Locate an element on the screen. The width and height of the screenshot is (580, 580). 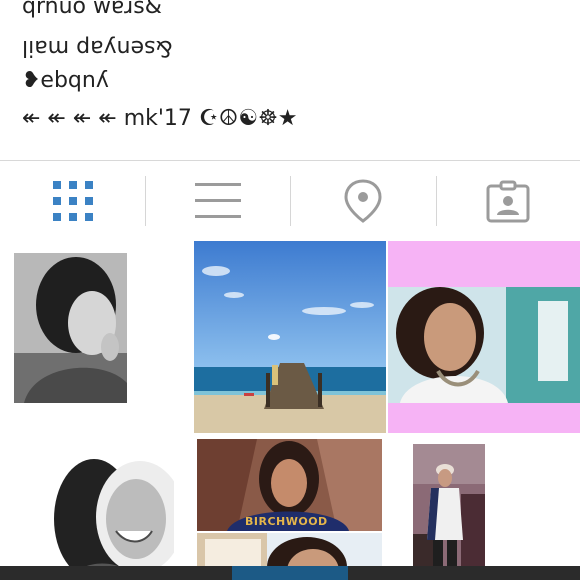
tagged-person-icon is located at coordinates (507, 201).